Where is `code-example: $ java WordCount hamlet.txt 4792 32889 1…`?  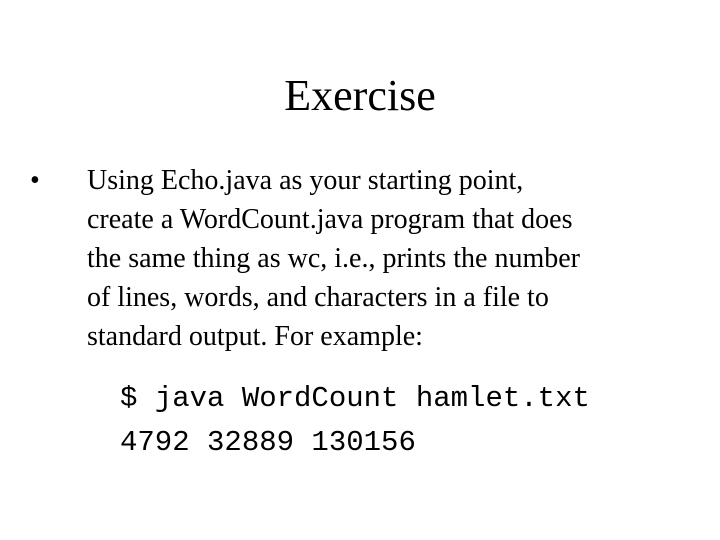
code-example: $ java WordCount hamlet.txt 4792 32889 1… is located at coordinates (355, 421).